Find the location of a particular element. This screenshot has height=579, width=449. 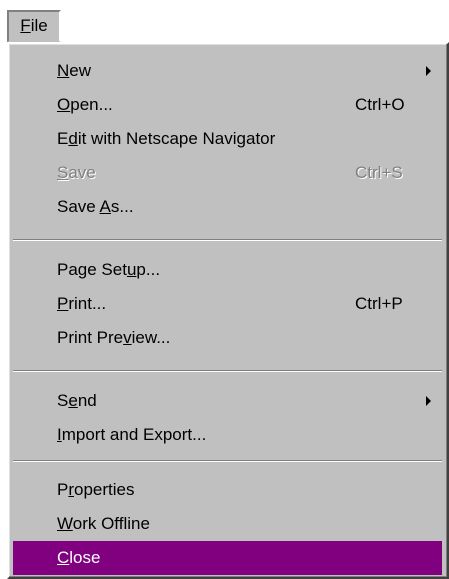

menu-item-close: Close is located at coordinates (227, 558).